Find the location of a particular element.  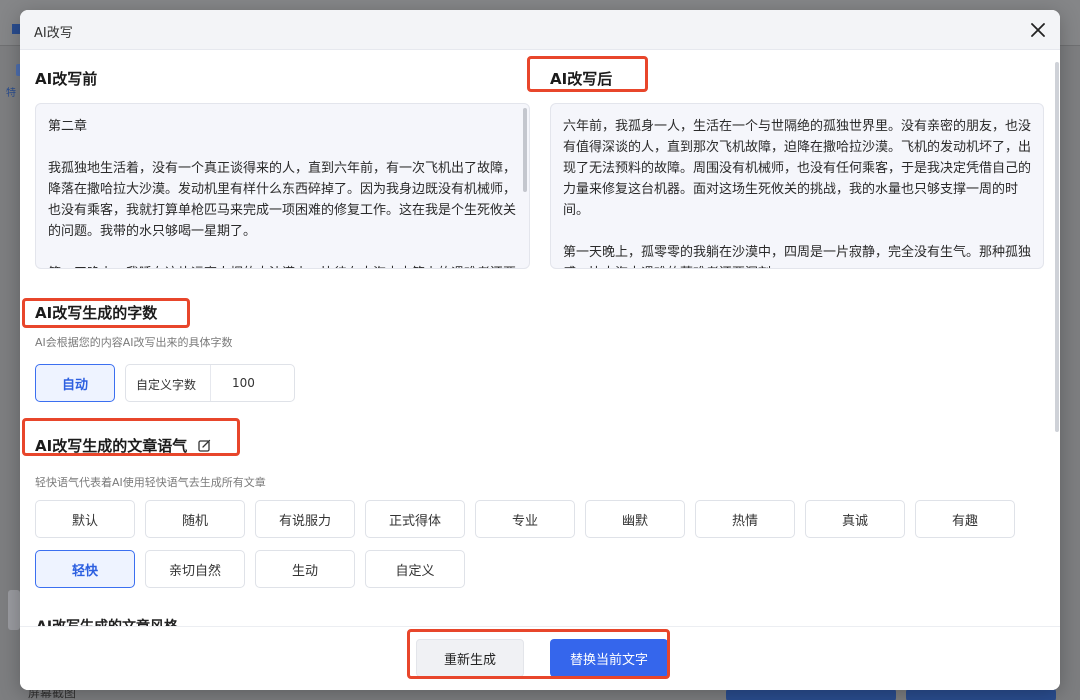

tone-description: 轻快语气代表着AI使用轻快语气去生成所有文章 is located at coordinates (150, 482).